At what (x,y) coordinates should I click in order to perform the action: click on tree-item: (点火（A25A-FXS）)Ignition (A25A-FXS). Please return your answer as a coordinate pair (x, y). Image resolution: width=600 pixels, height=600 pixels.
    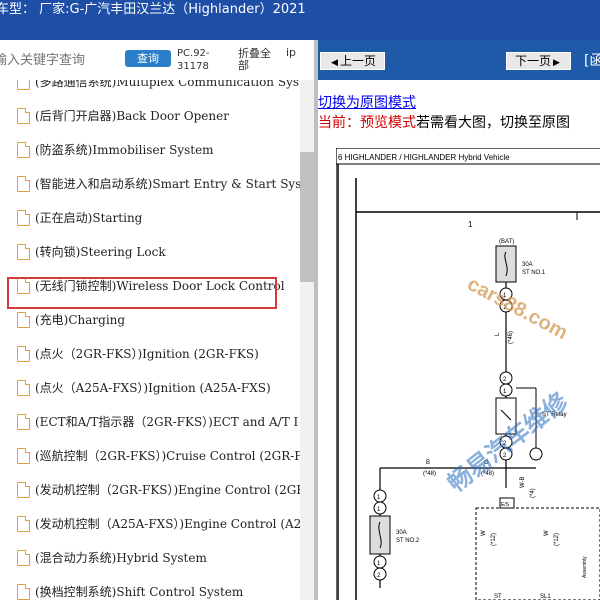
    Looking at the image, I should click on (150, 389).